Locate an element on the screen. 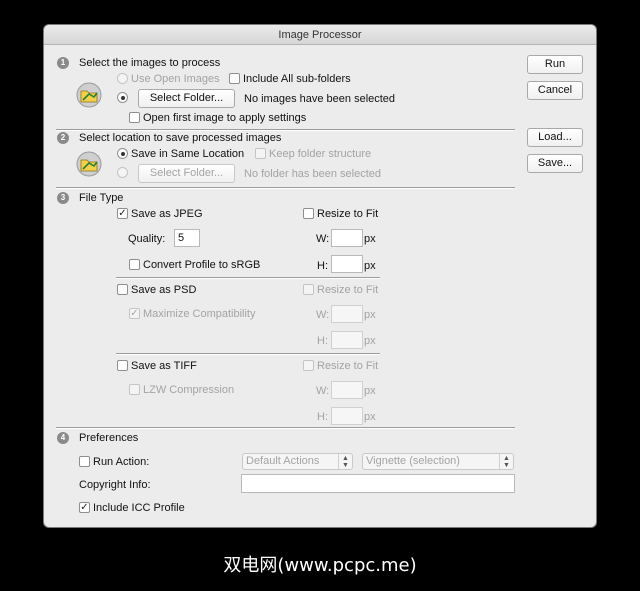 Image resolution: width=640 pixels, height=591 pixels. include-subfolders-checkbox is located at coordinates (234, 78).